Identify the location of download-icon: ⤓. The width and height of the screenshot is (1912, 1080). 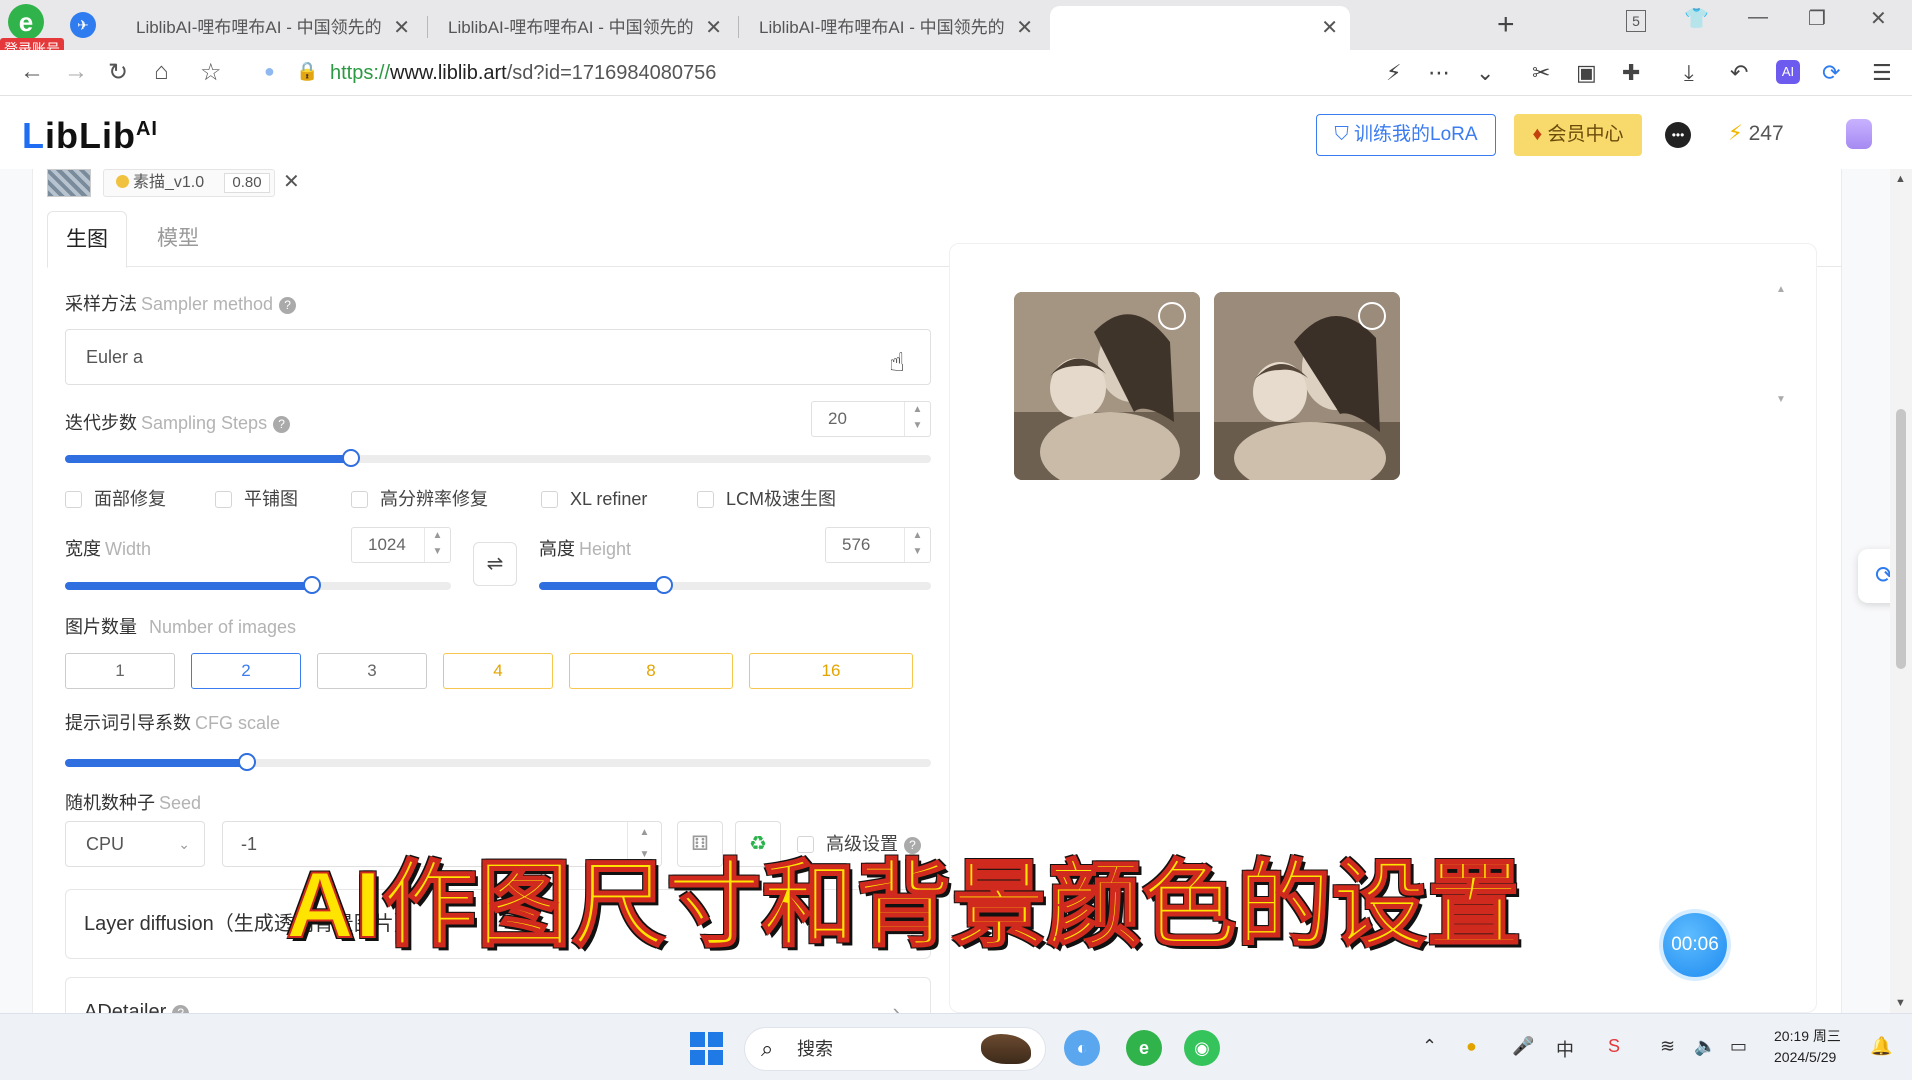
(1689, 73).